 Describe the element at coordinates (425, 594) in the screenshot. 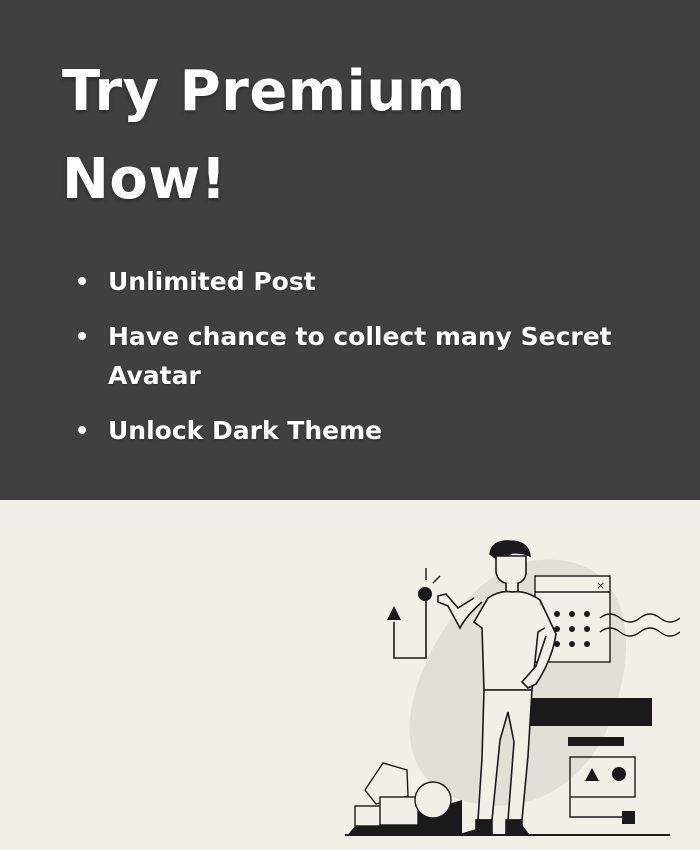

I see `held-dot` at that location.